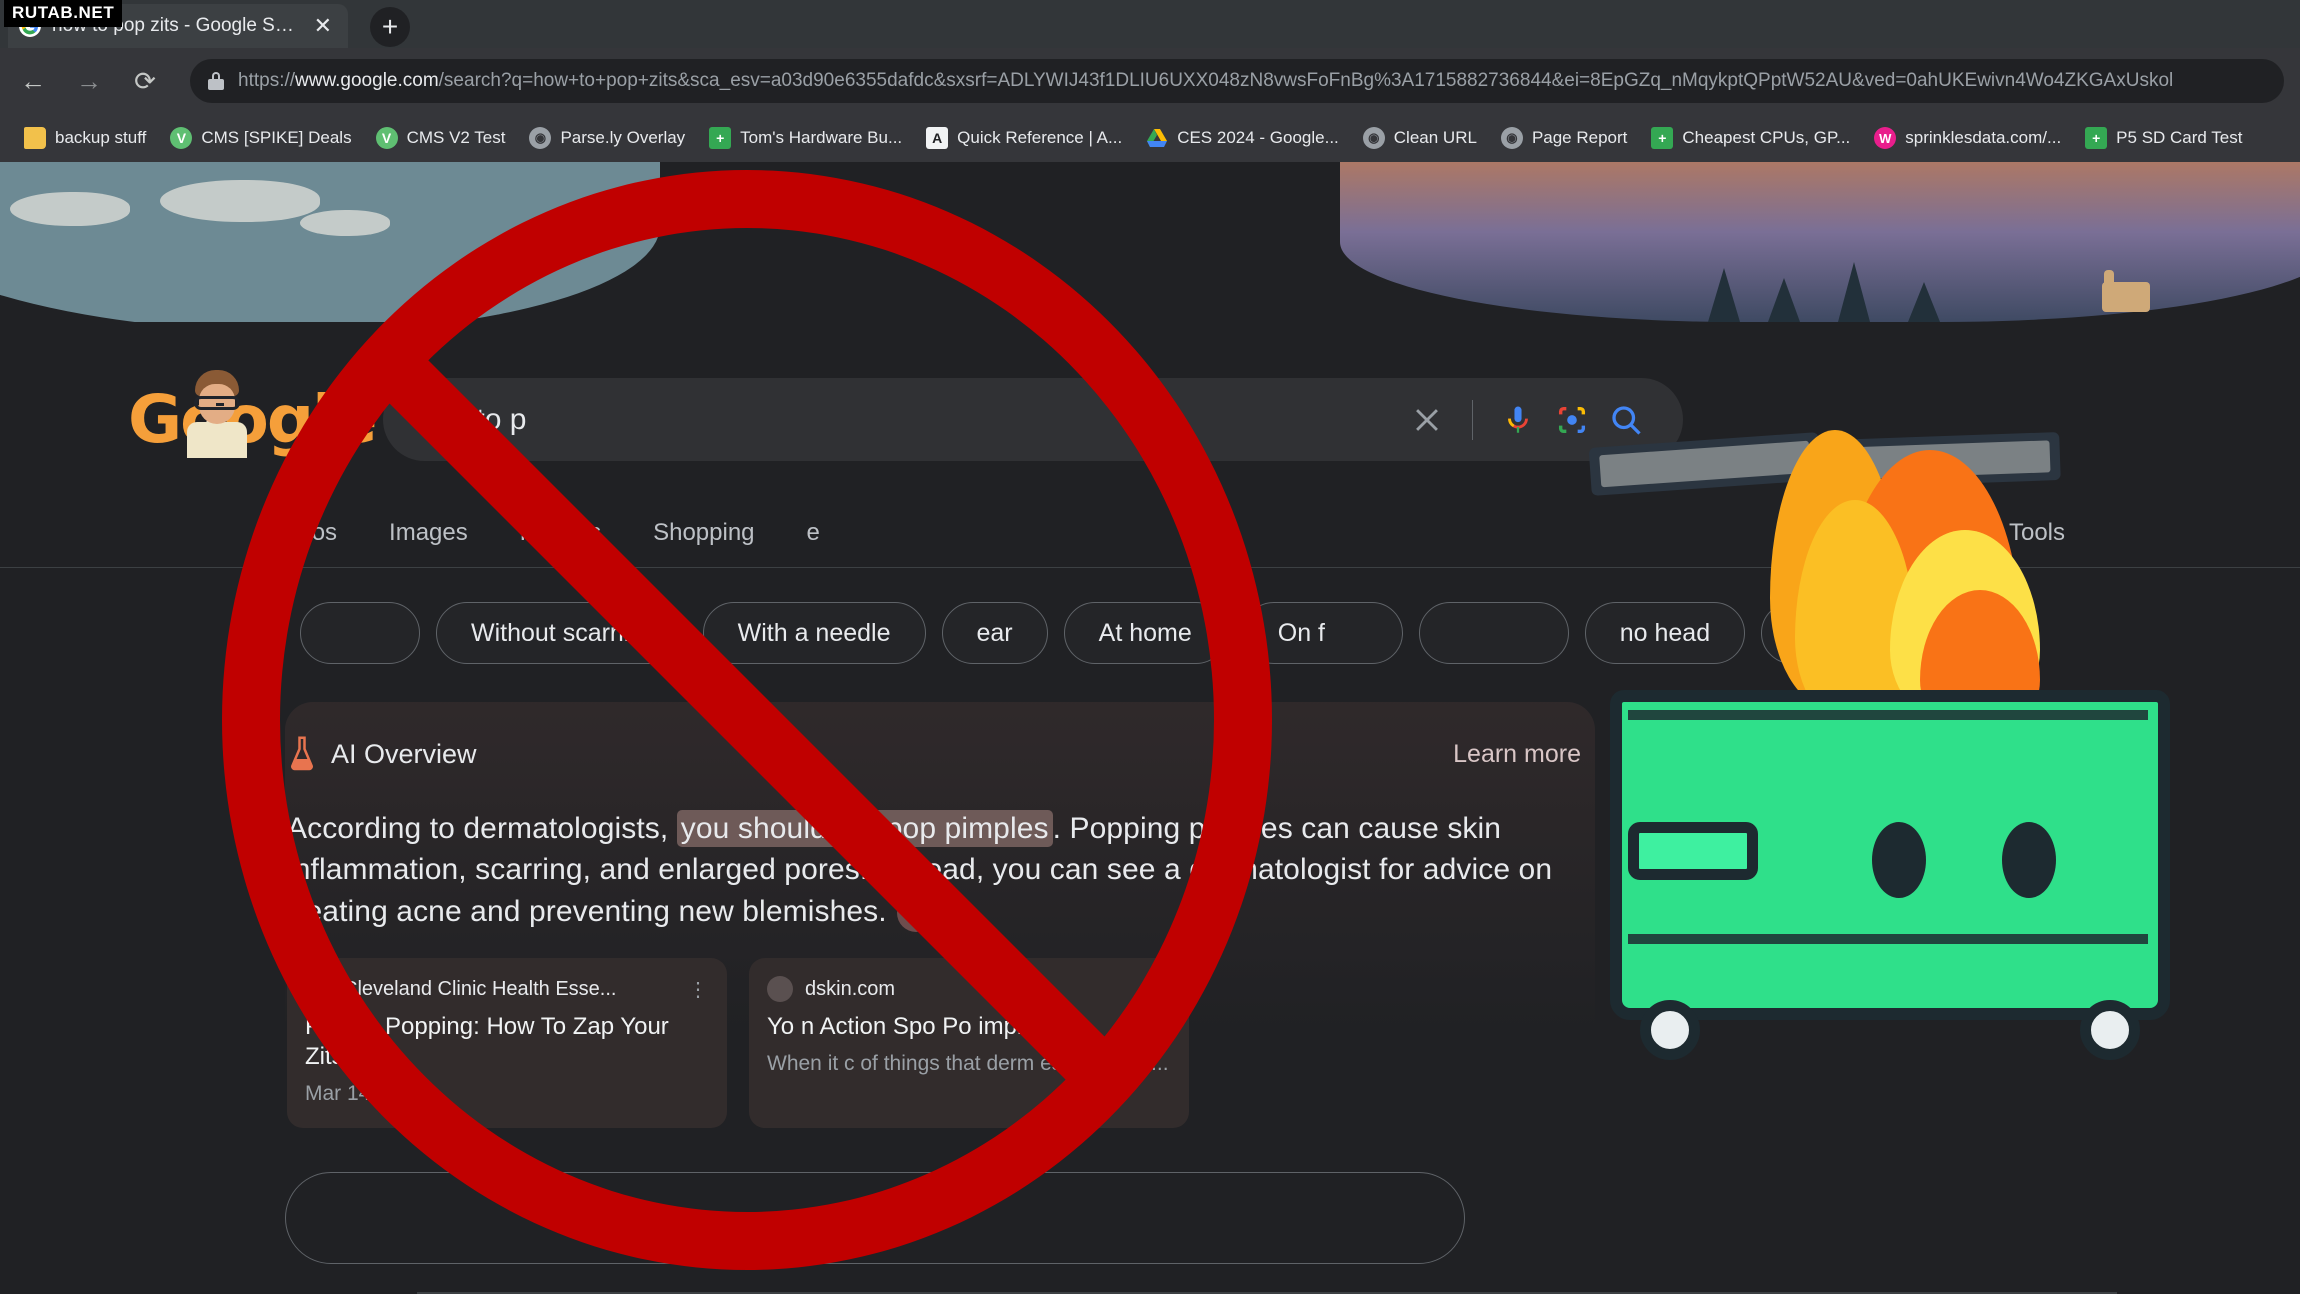 The width and height of the screenshot is (2300, 1294). What do you see at coordinates (1820, 242) in the screenshot?
I see `doodle-landscape-scene` at bounding box center [1820, 242].